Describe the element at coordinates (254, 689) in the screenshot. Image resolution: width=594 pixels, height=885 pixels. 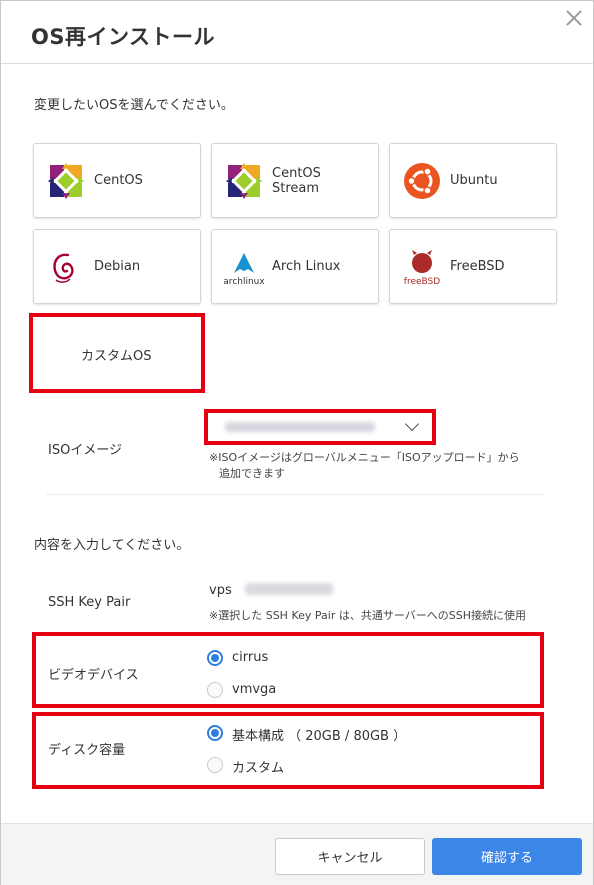
I see `radio-label-vmvga: vmvga` at that location.